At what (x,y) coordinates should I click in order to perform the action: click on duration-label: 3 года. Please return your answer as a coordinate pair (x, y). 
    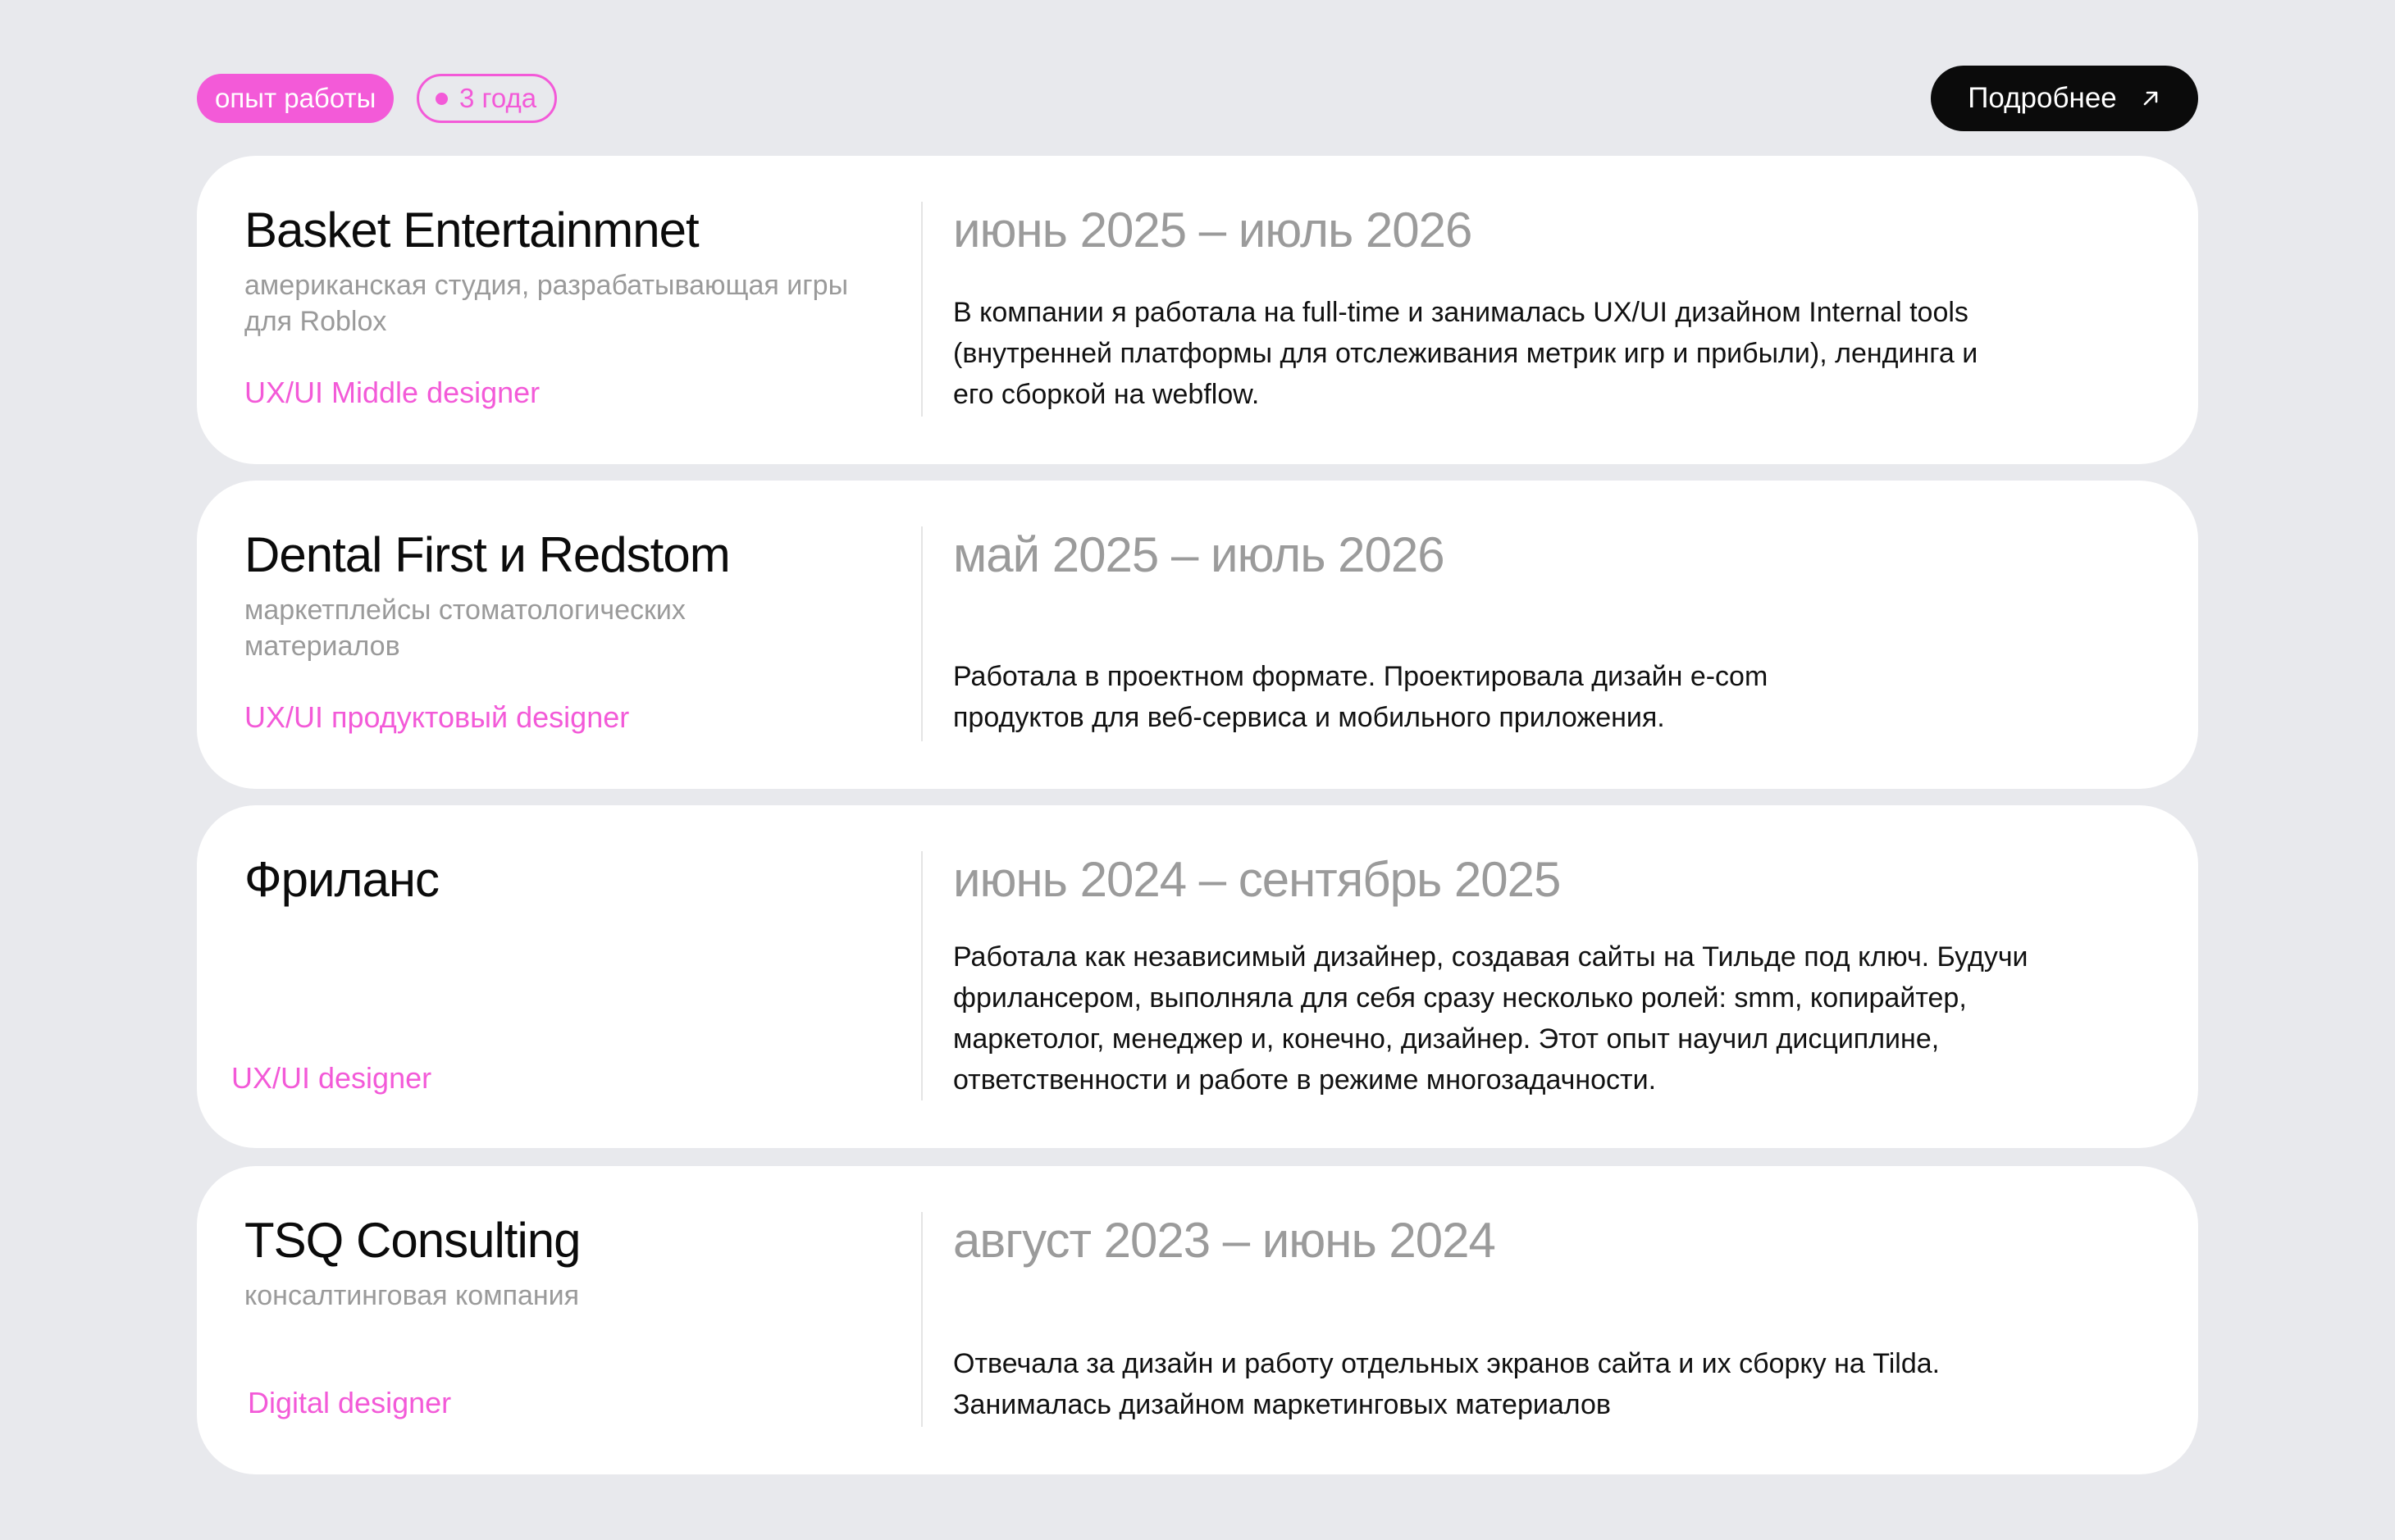
    Looking at the image, I should click on (498, 98).